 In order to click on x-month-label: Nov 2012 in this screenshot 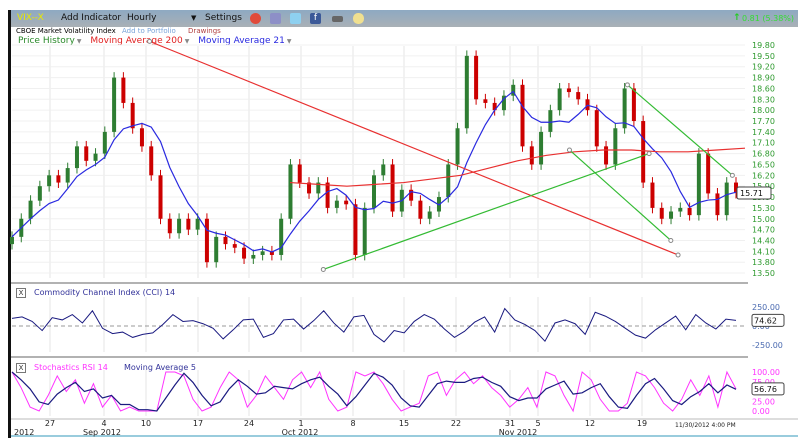, I will do `click(518, 432)`.